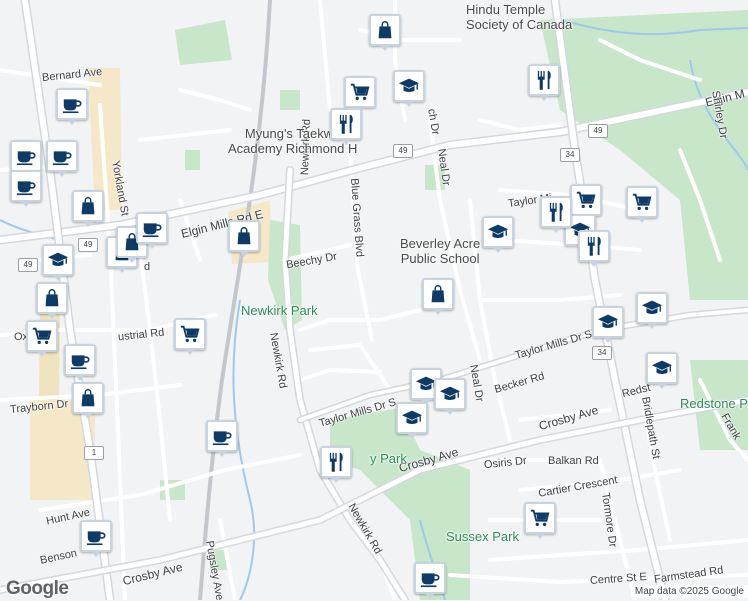 Image resolution: width=748 pixels, height=601 pixels. I want to click on street-label: Balkan Rd, so click(573, 461).